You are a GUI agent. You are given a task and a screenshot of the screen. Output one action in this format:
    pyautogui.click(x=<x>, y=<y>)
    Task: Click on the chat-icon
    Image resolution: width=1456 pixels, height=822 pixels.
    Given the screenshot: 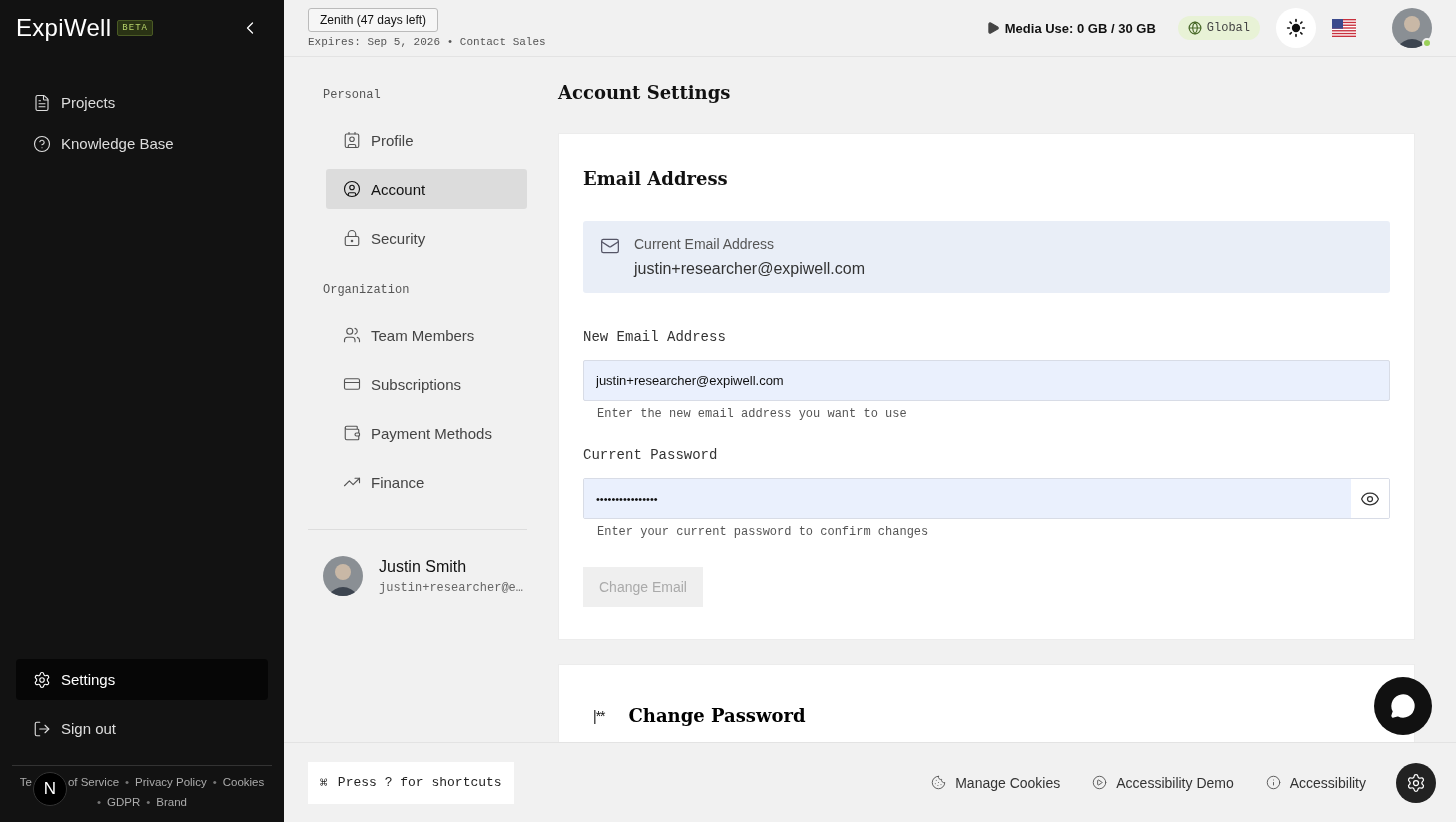 What is the action you would take?
    pyautogui.click(x=1403, y=706)
    